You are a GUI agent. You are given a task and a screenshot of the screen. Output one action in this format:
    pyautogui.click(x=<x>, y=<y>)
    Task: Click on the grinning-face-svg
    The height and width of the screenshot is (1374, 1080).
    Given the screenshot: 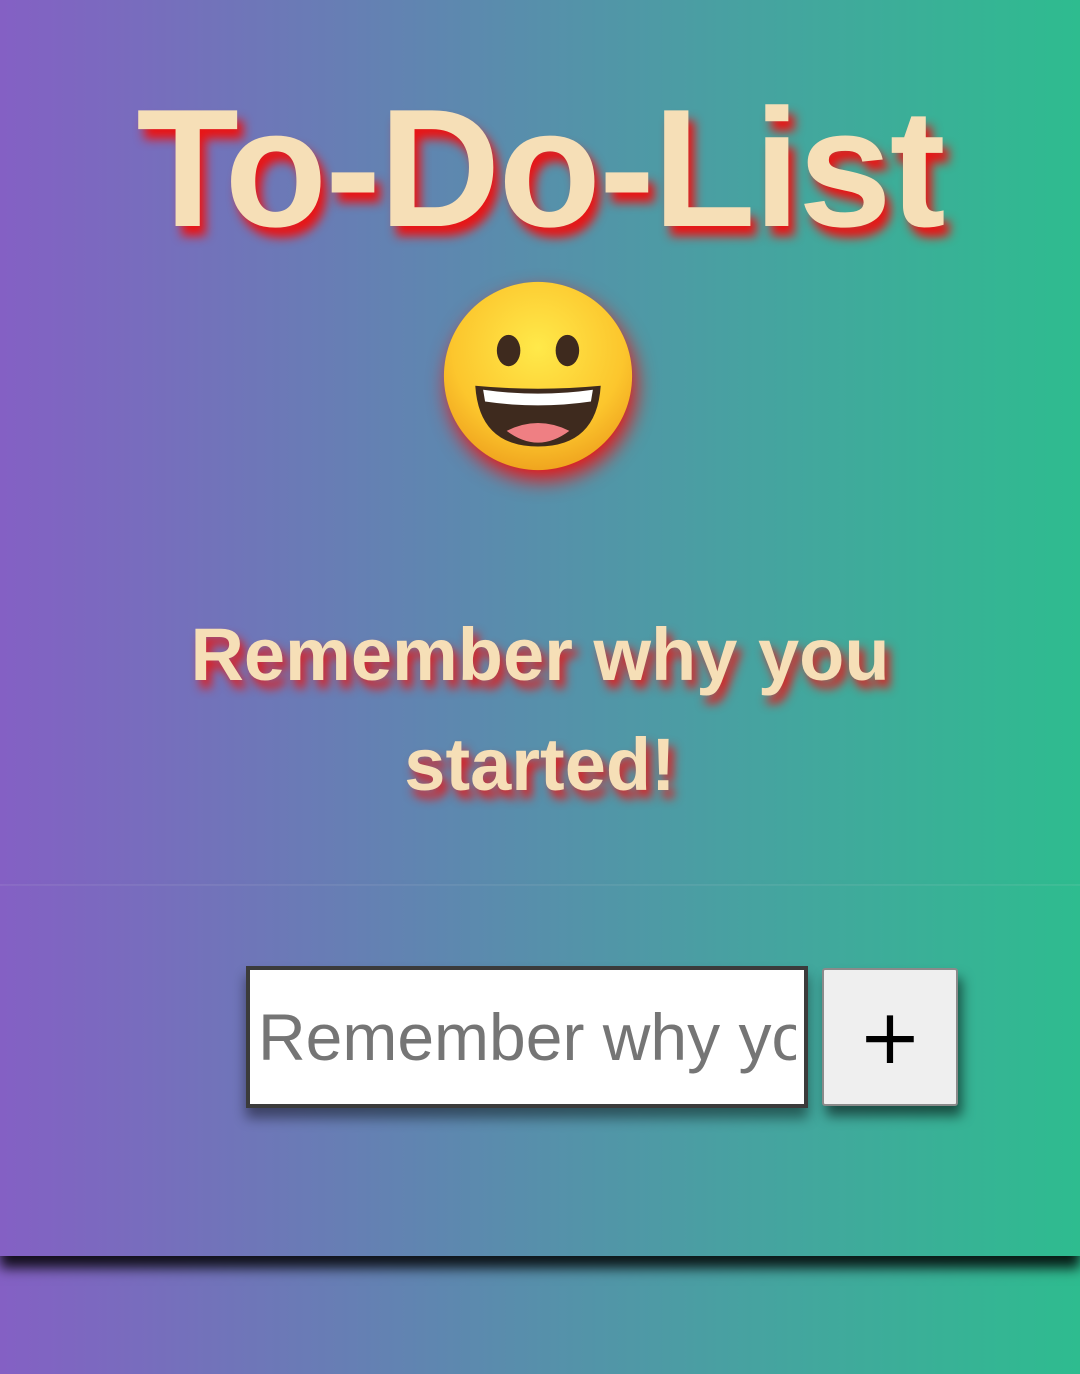 What is the action you would take?
    pyautogui.click(x=538, y=376)
    